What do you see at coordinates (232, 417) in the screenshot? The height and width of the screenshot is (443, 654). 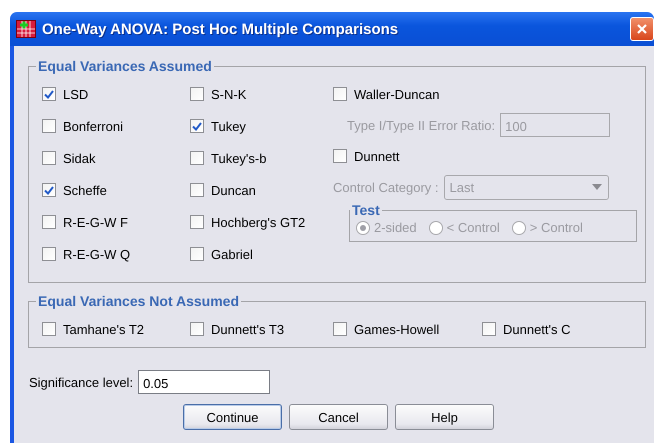 I see `dialog-button: Continue` at bounding box center [232, 417].